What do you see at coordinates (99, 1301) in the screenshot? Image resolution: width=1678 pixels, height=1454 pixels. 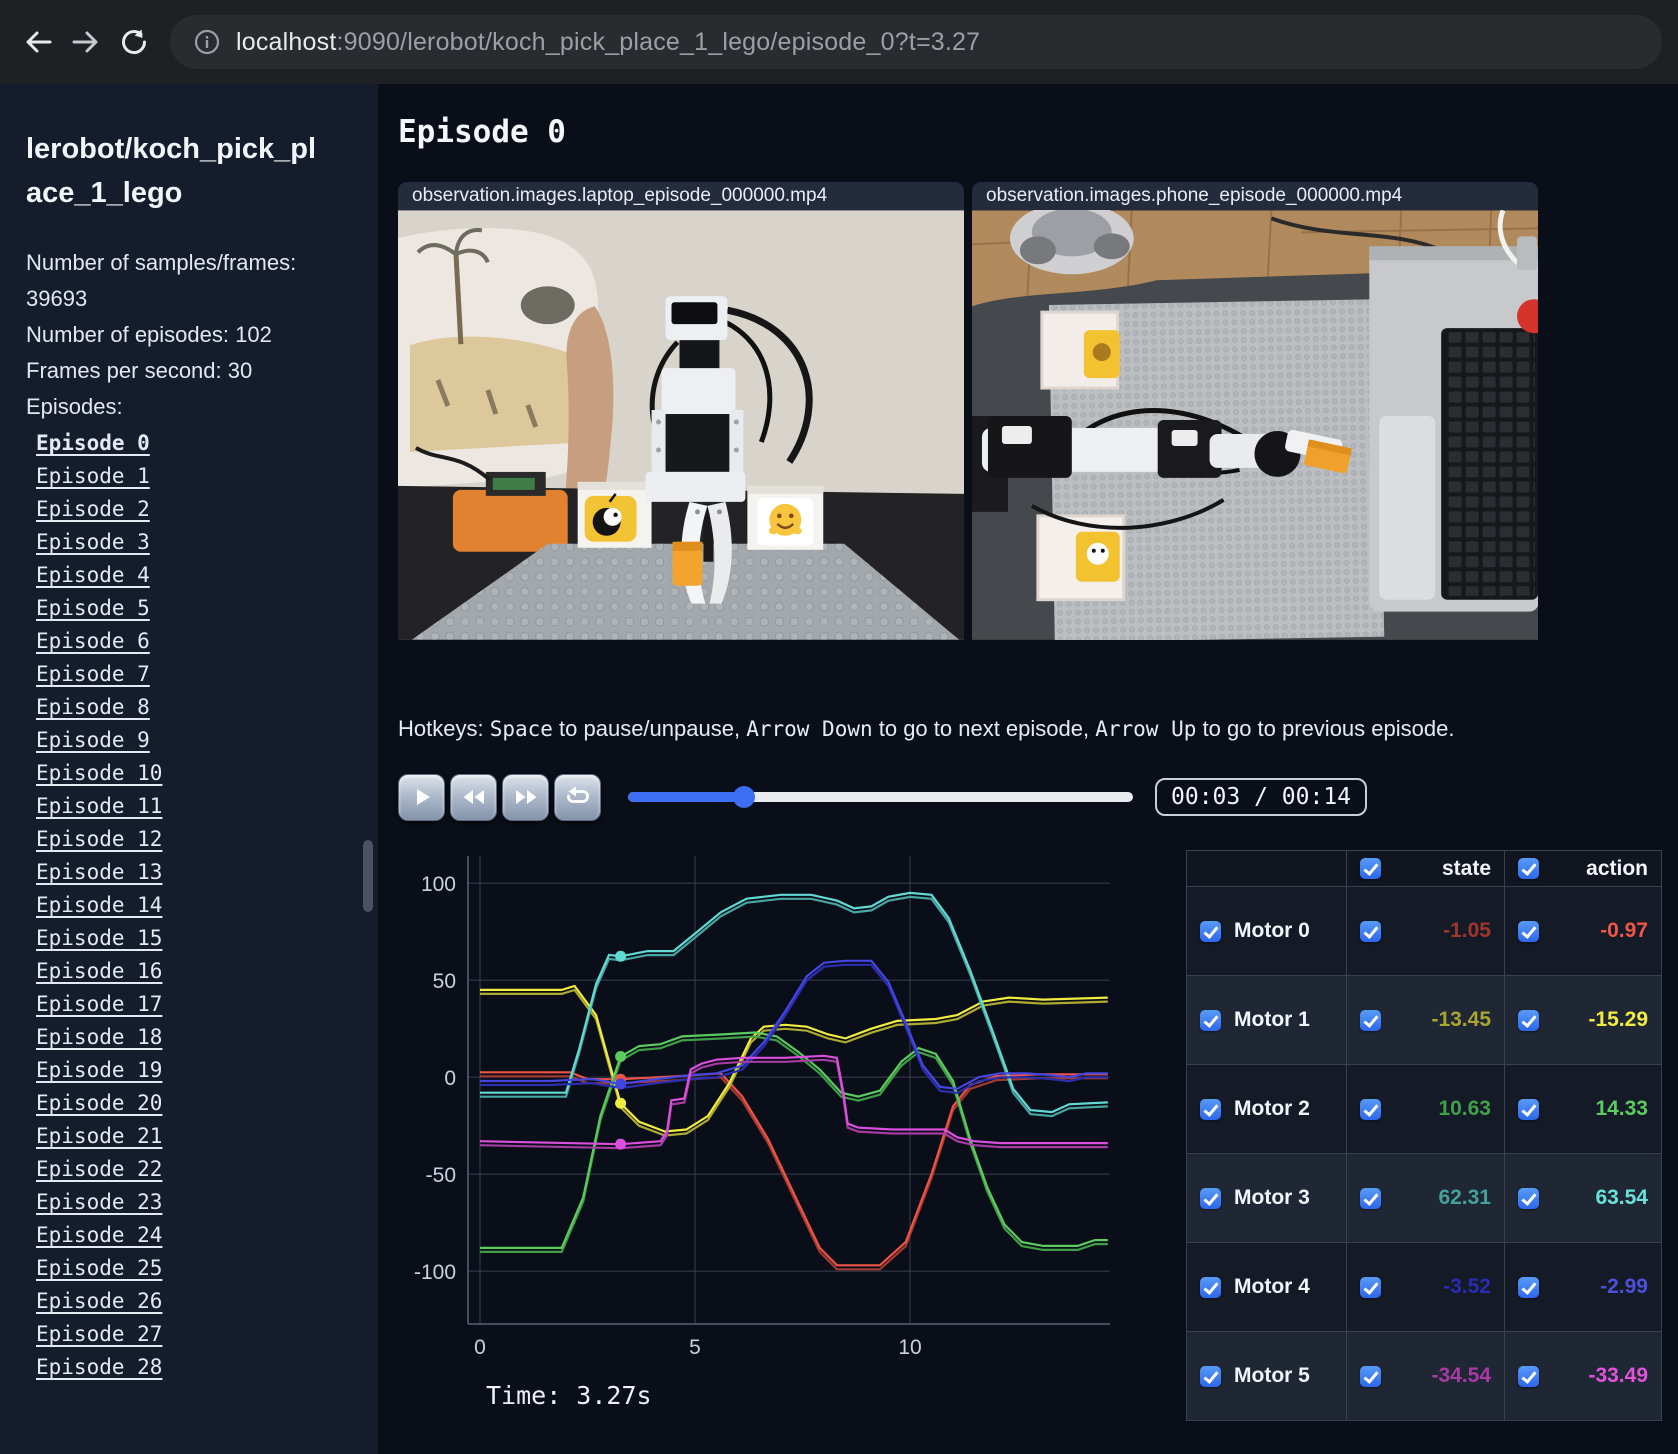 I see `episode-link: Episode 26` at bounding box center [99, 1301].